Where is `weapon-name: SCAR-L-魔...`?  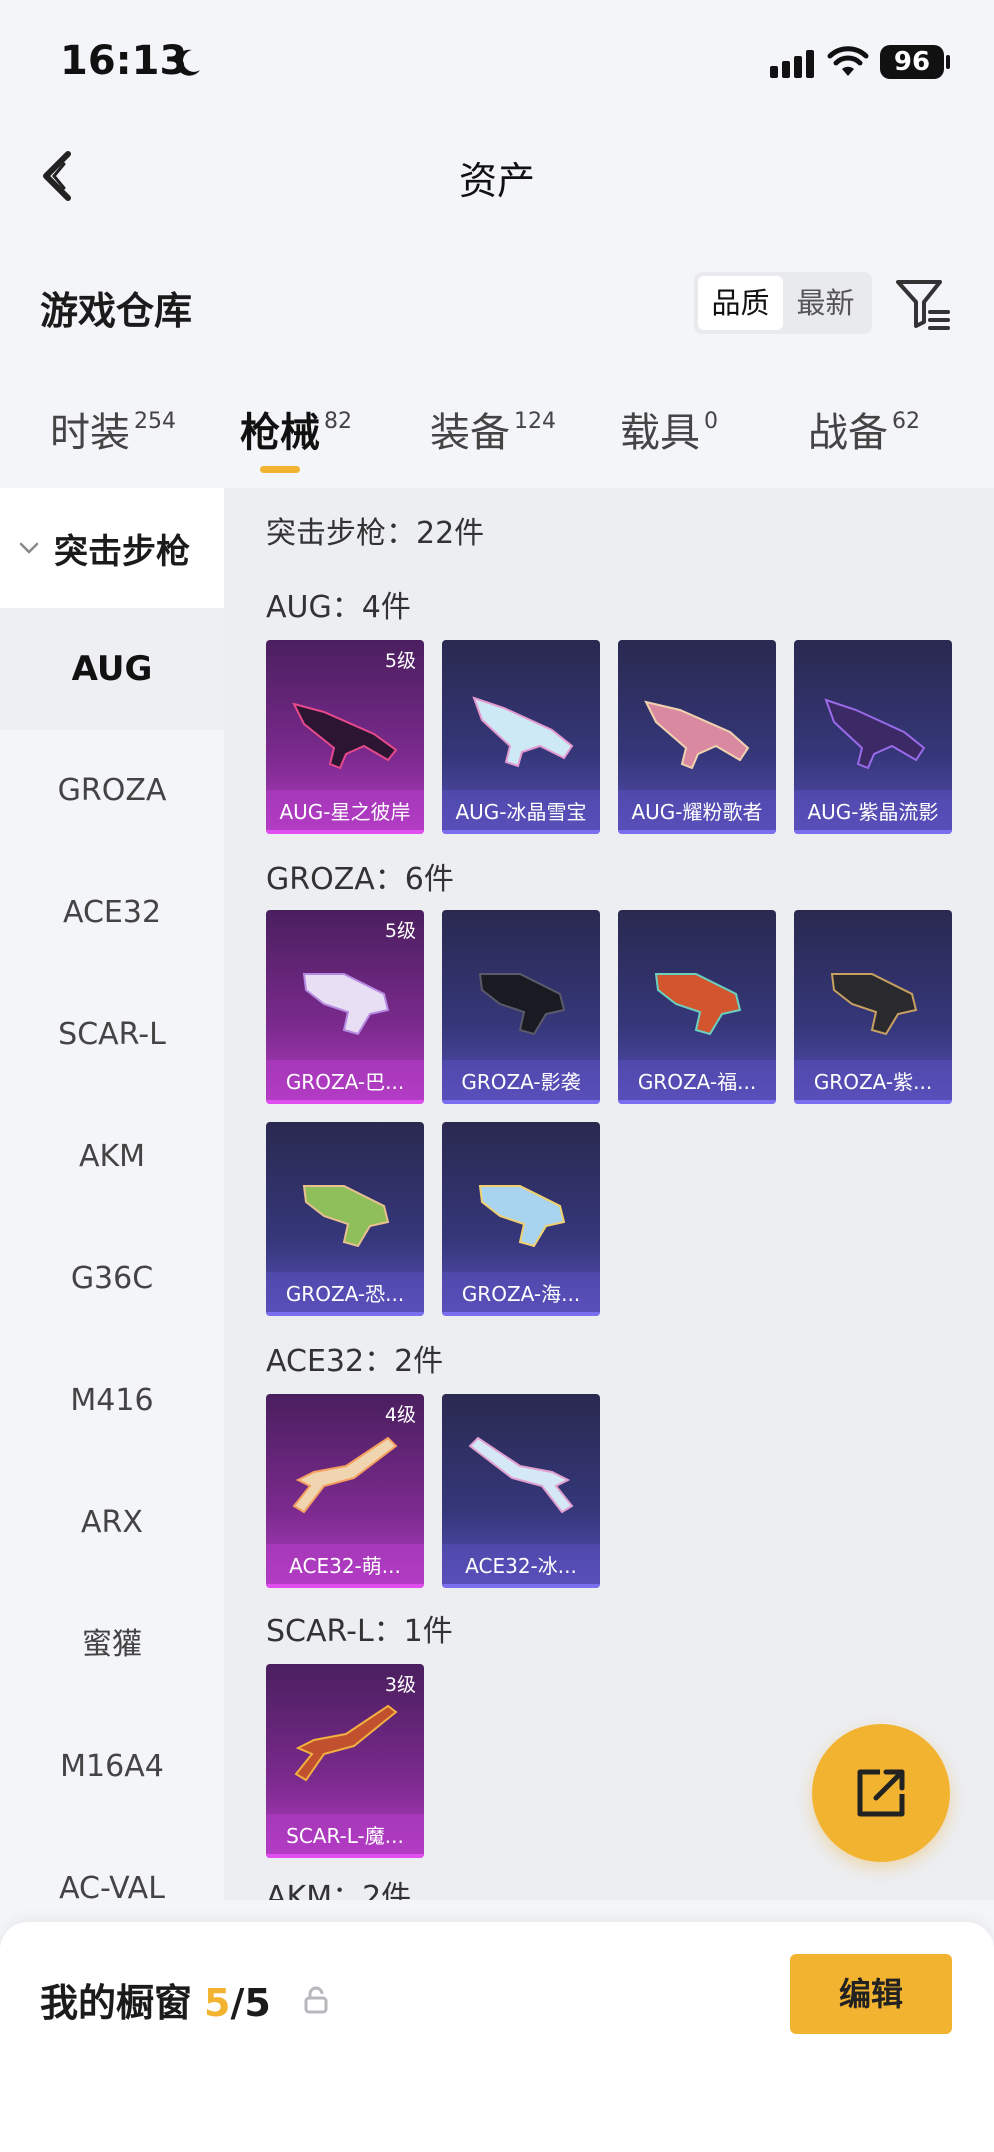 weapon-name: SCAR-L-魔... is located at coordinates (345, 1836).